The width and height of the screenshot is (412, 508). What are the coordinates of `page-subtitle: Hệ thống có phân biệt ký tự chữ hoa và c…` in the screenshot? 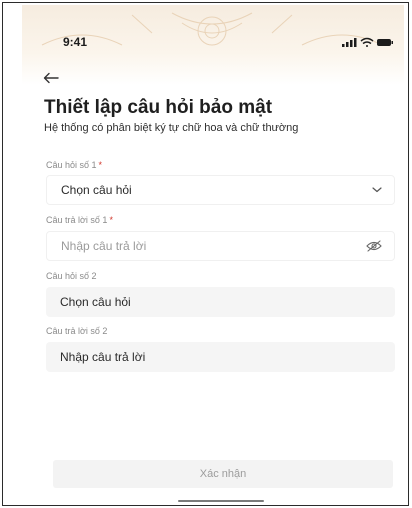 It's located at (171, 128).